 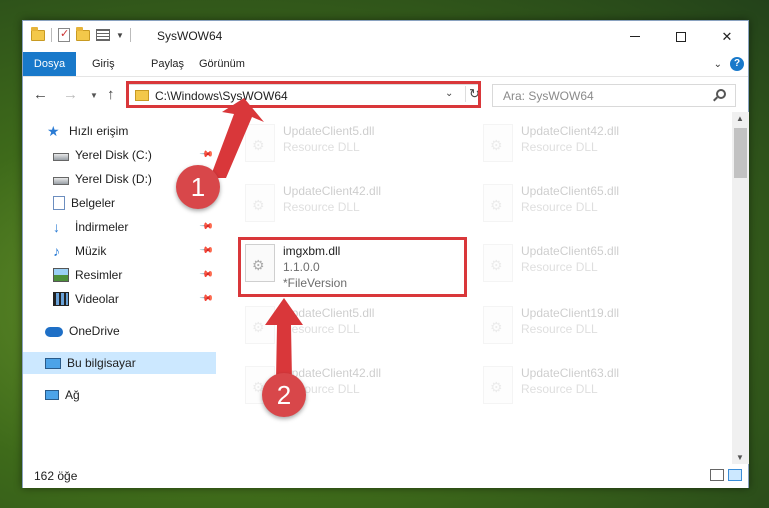 I want to click on file-highlight-box, so click(x=352, y=267).